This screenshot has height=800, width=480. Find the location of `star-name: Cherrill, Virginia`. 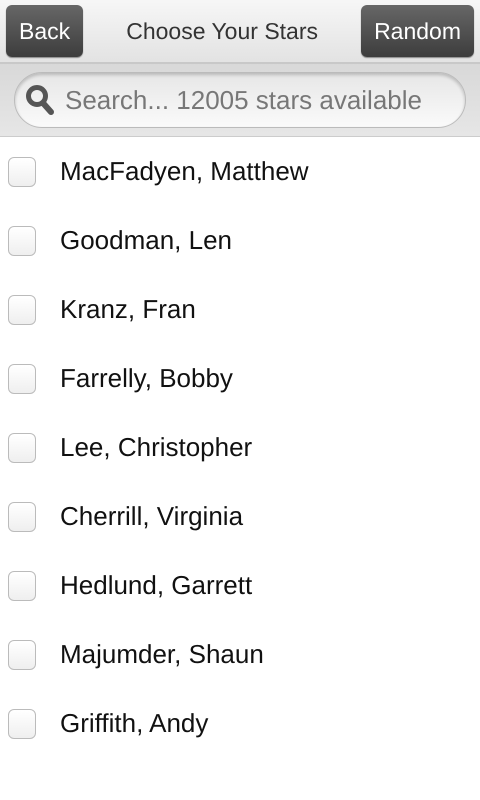

star-name: Cherrill, Virginia is located at coordinates (152, 516).